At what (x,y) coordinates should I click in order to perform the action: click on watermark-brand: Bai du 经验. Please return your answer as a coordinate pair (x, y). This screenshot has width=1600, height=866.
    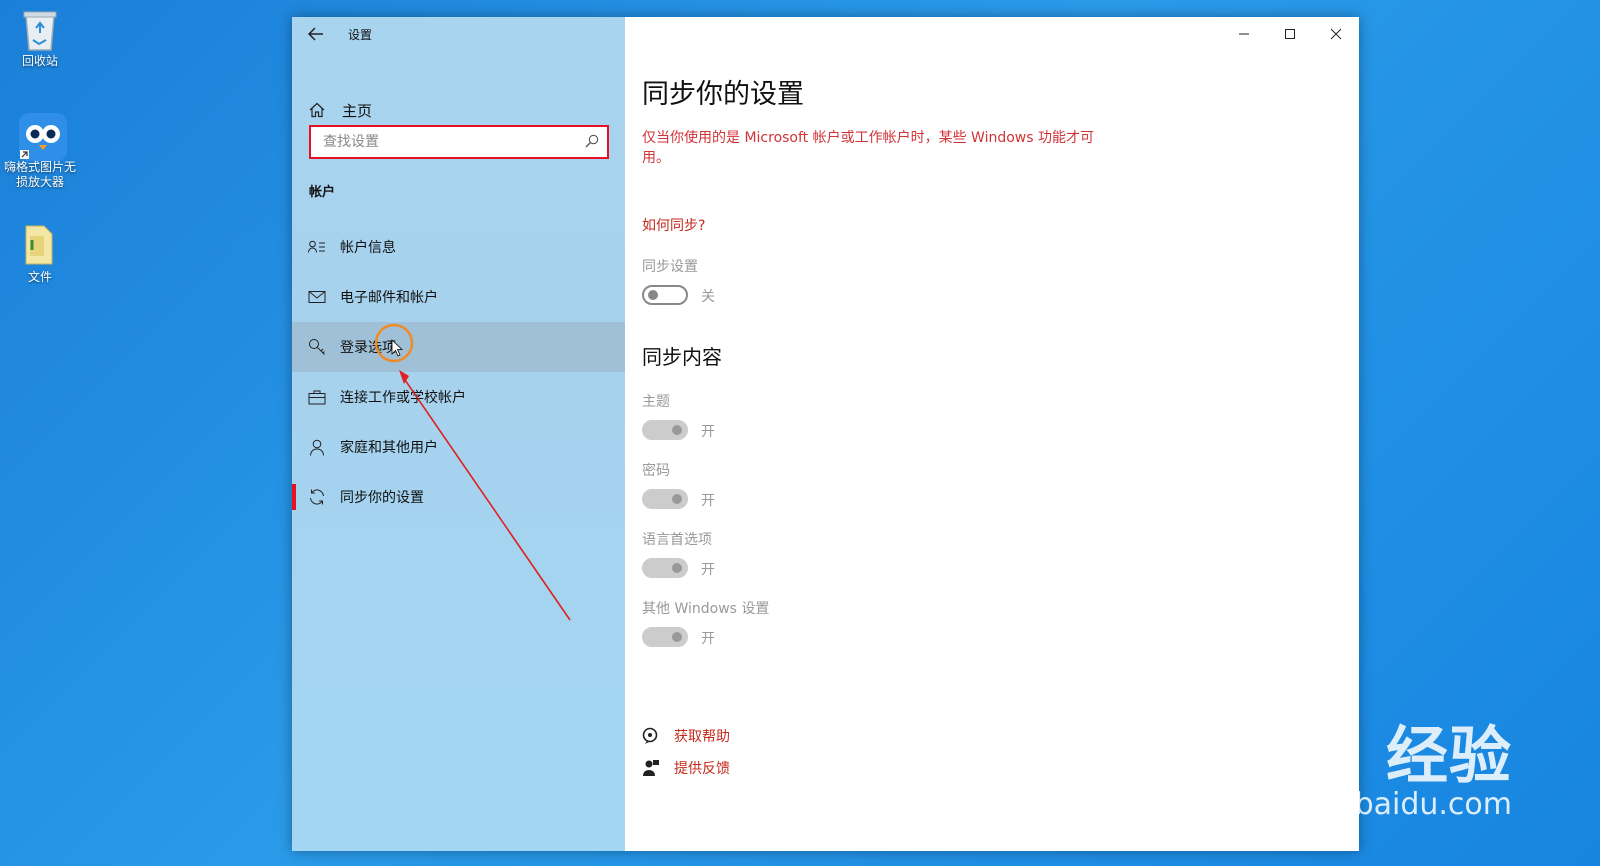
    Looking at the image, I should click on (1324, 755).